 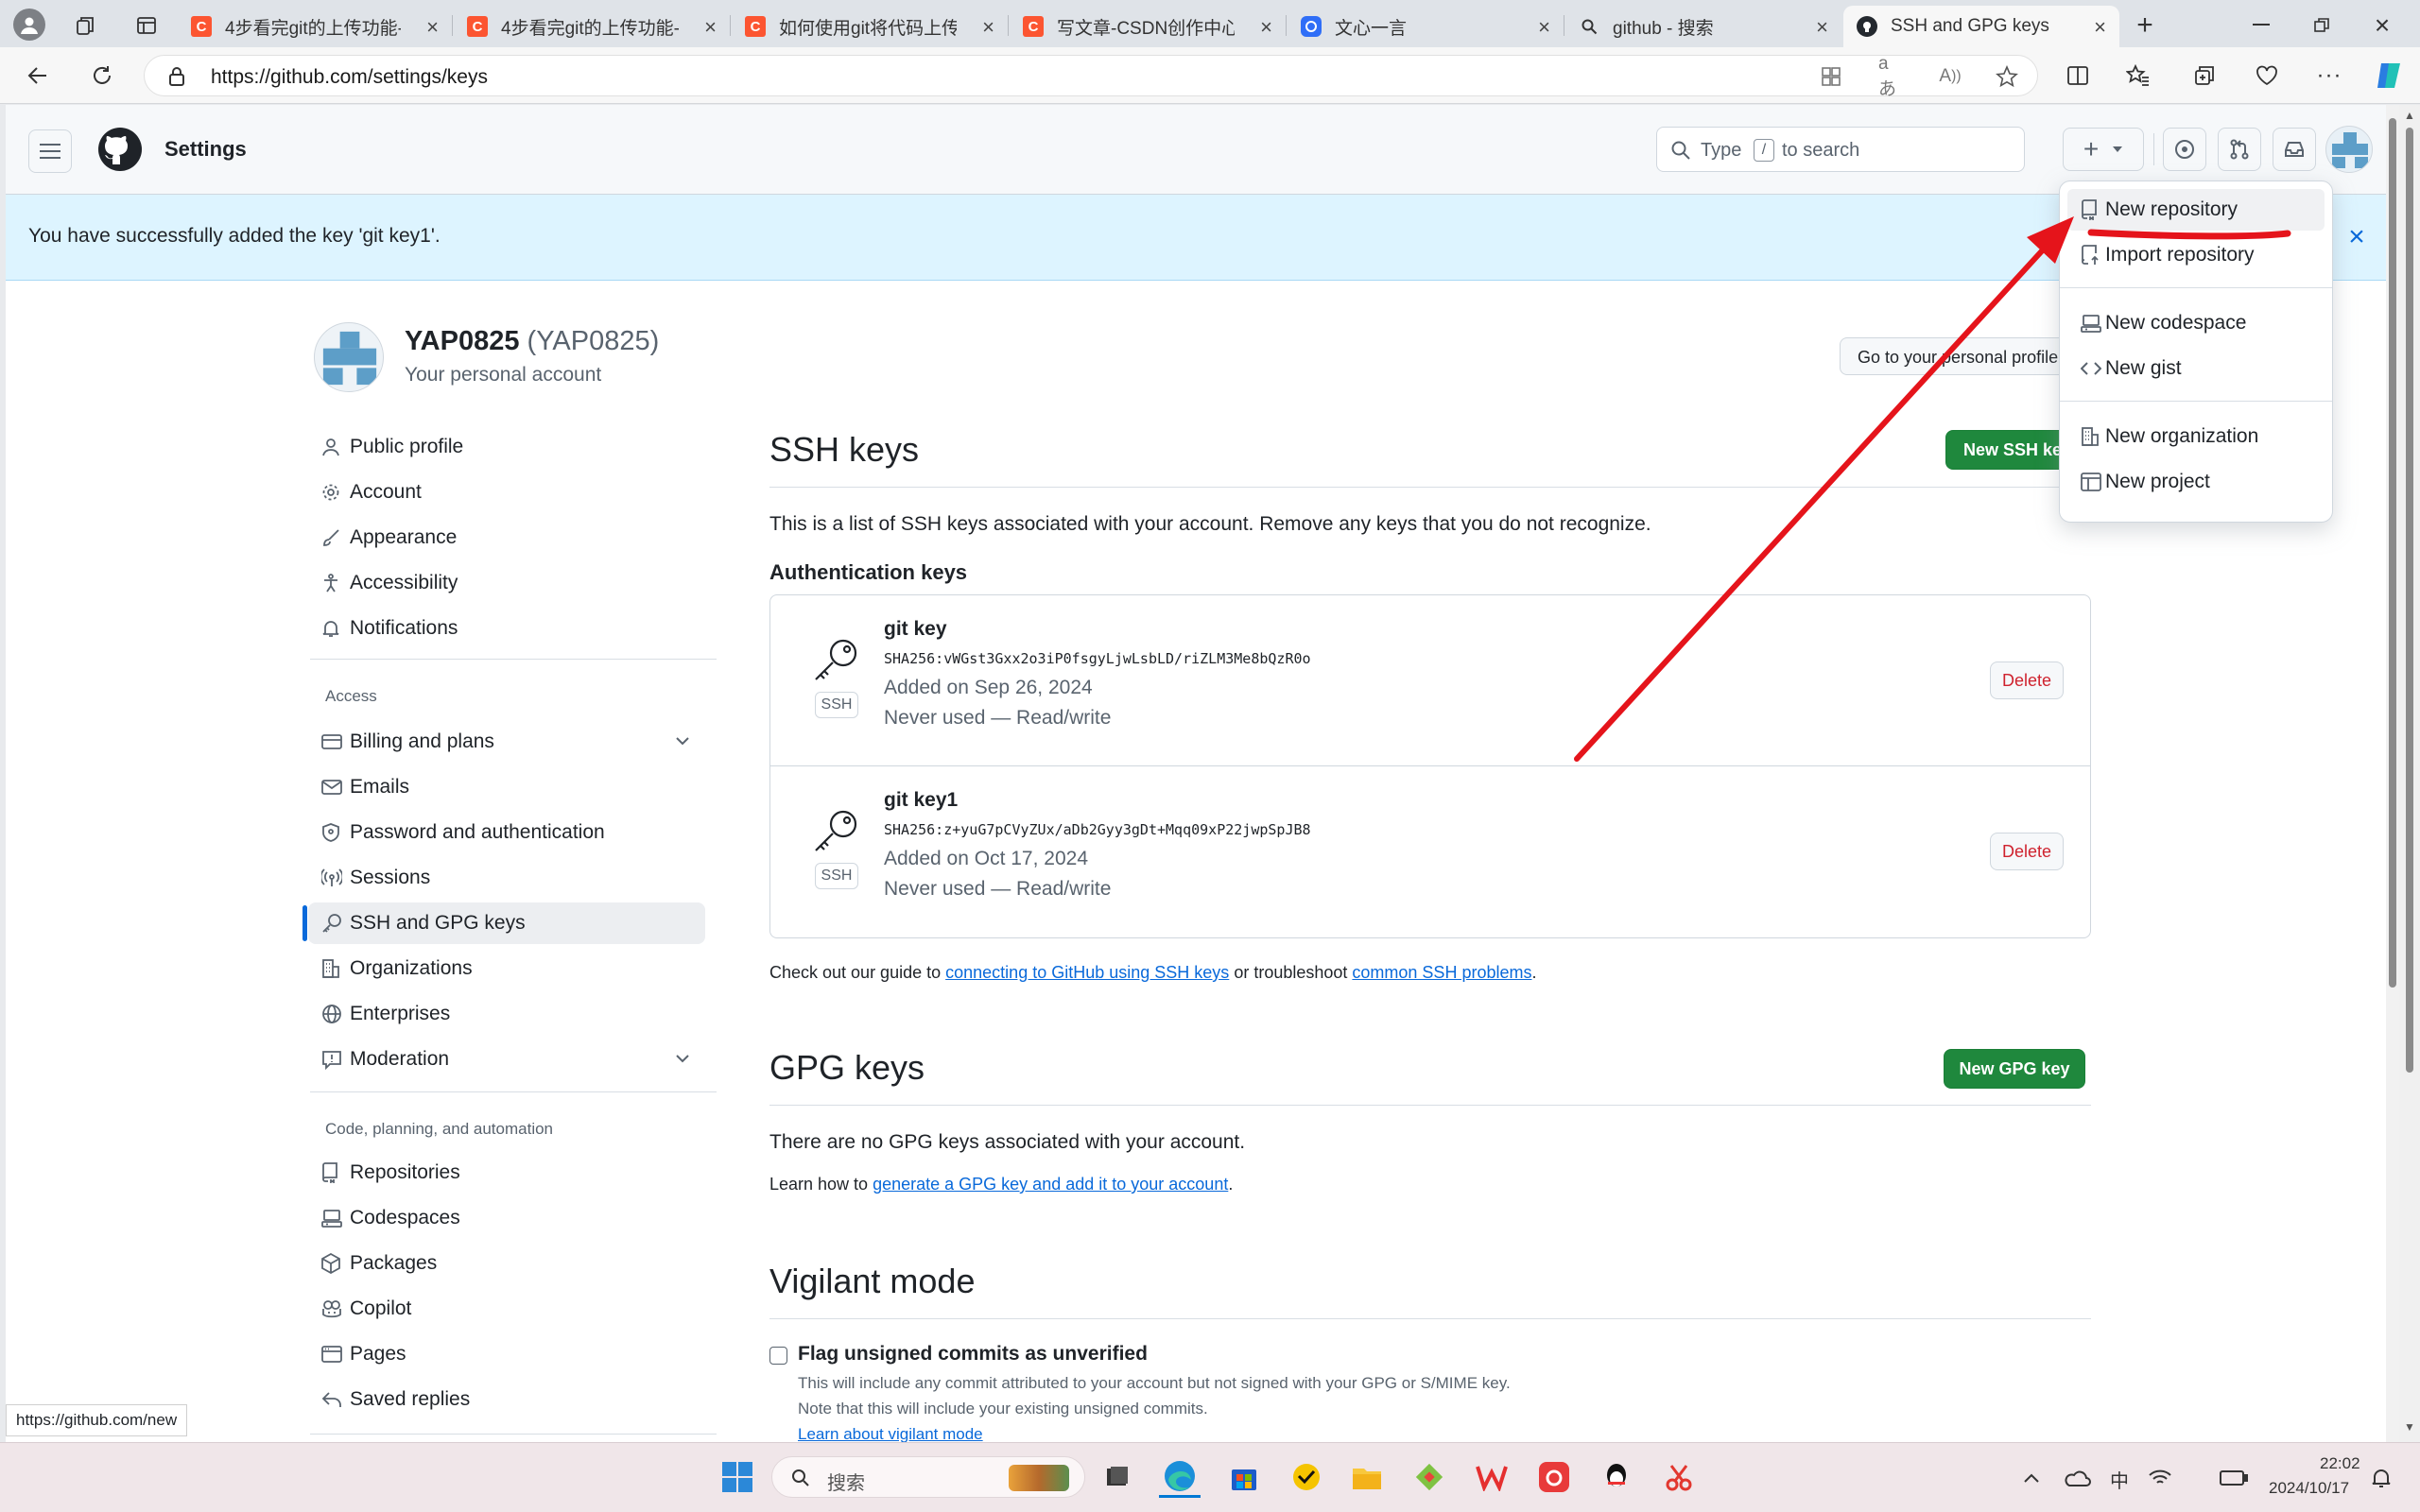 I want to click on clock-date: 2024/10/17, so click(x=2309, y=1488).